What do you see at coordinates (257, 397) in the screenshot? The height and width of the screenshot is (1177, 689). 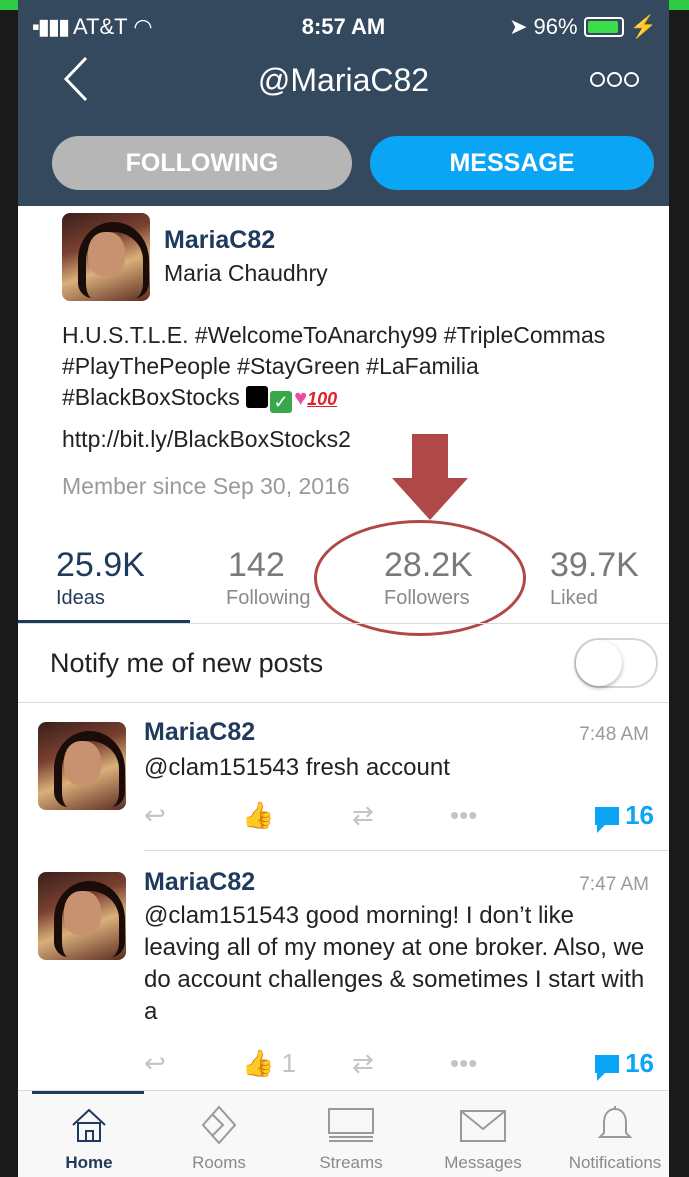 I see `black-square-icon` at bounding box center [257, 397].